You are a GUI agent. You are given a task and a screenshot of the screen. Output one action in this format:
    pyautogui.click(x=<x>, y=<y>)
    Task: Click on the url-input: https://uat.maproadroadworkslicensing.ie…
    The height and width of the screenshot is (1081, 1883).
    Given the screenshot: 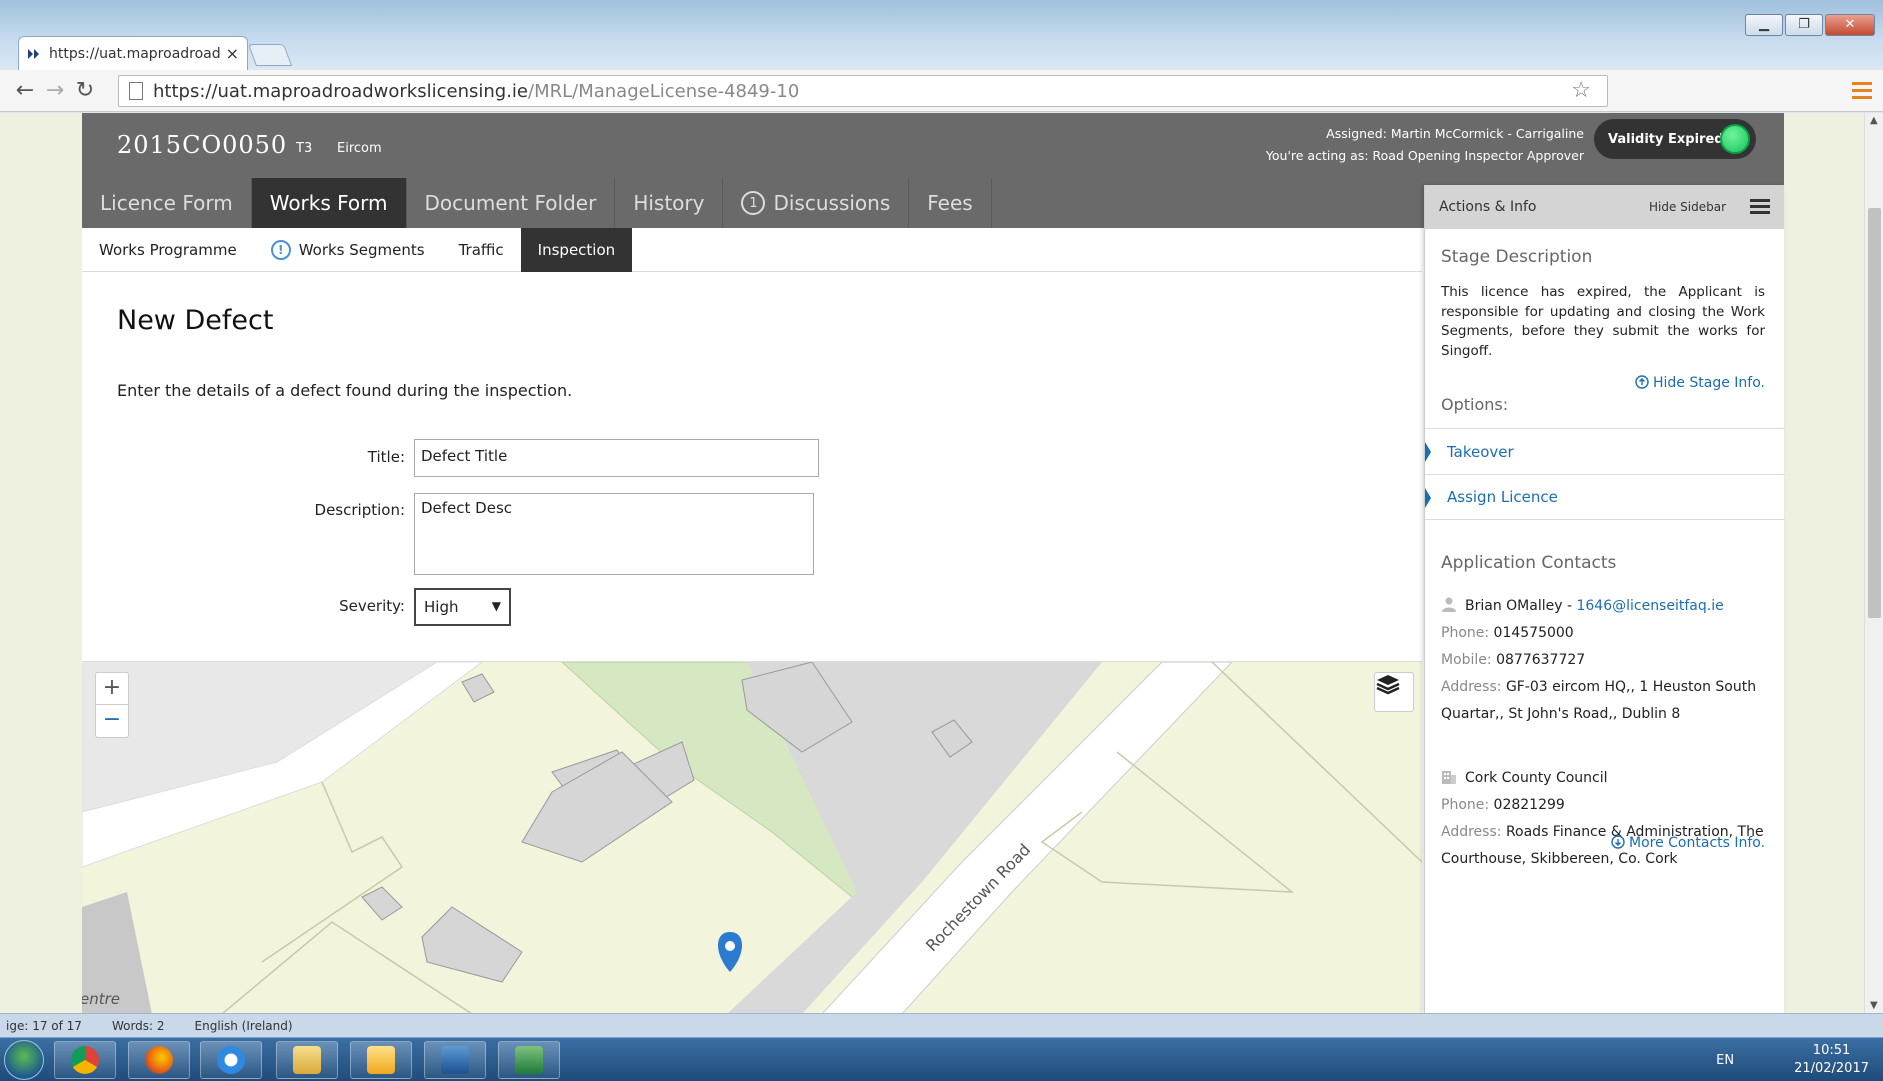 What is the action you would take?
    pyautogui.click(x=863, y=91)
    